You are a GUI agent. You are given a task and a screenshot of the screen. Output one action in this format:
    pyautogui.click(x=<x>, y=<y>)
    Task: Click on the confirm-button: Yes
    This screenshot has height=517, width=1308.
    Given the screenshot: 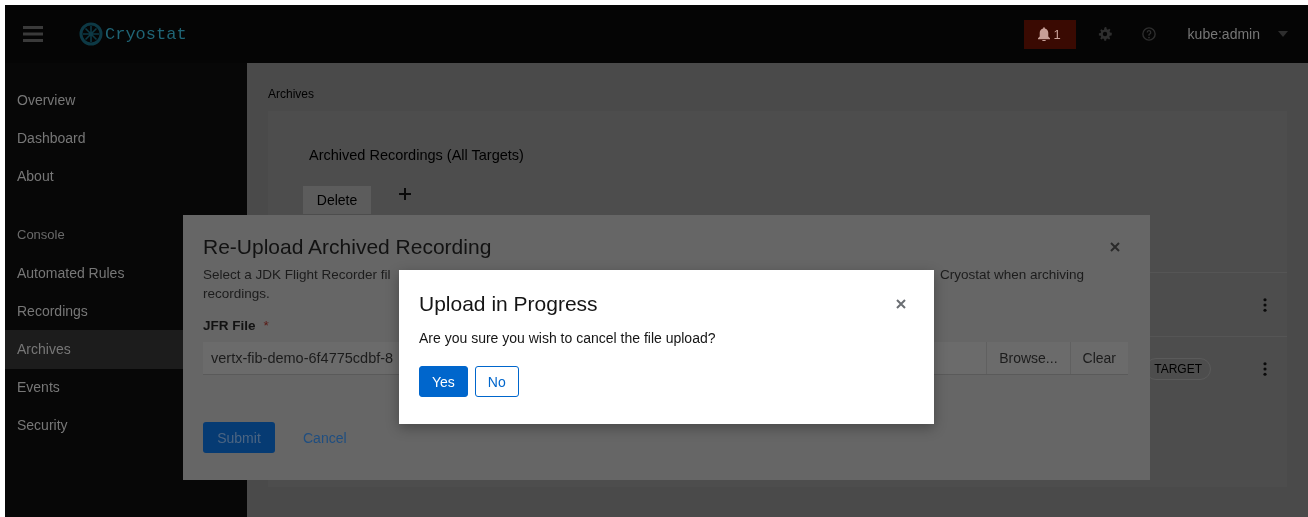 What is the action you would take?
    pyautogui.click(x=443, y=381)
    